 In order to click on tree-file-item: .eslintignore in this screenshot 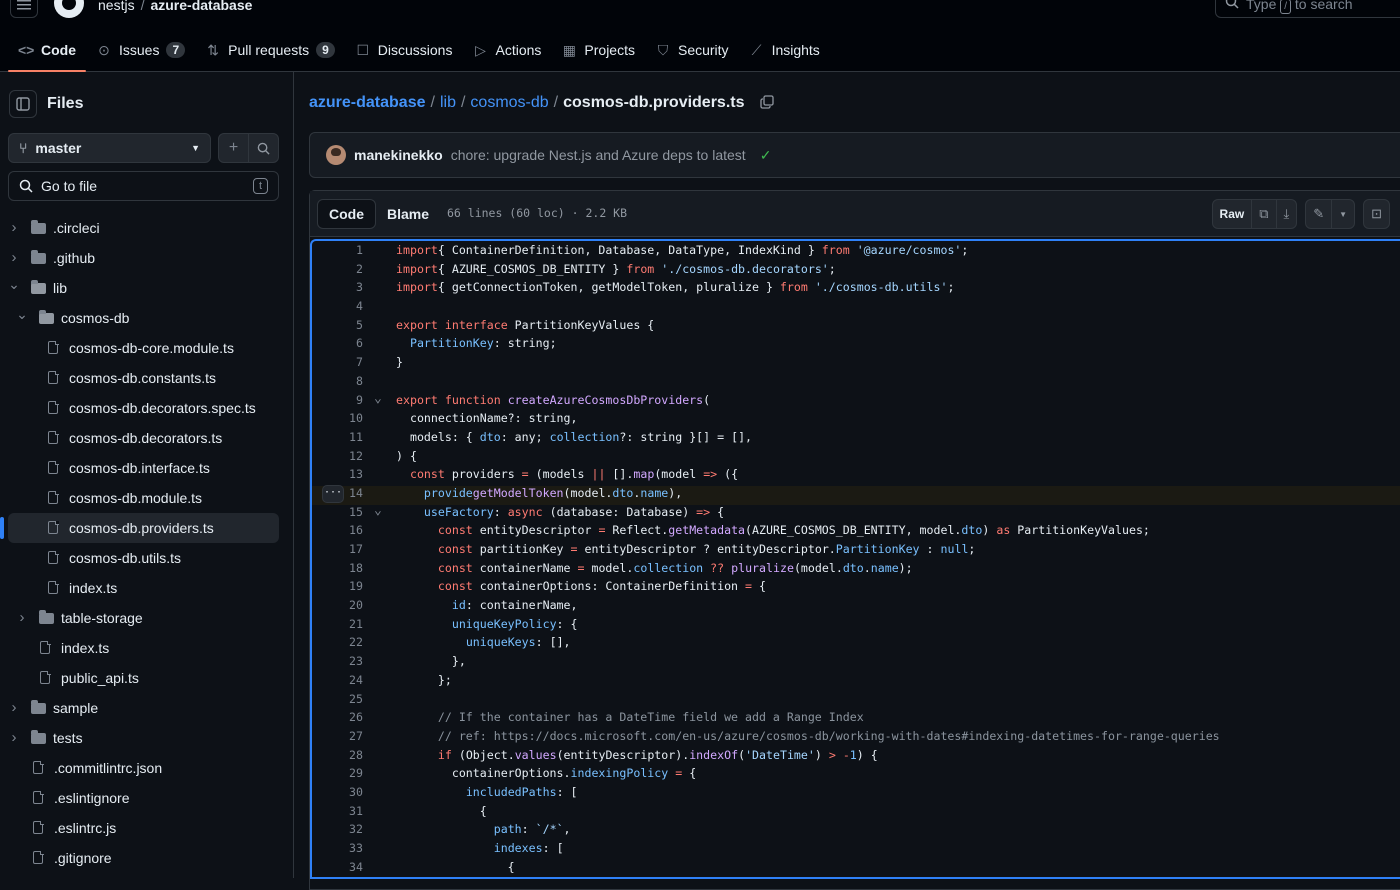, I will do `click(147, 798)`.